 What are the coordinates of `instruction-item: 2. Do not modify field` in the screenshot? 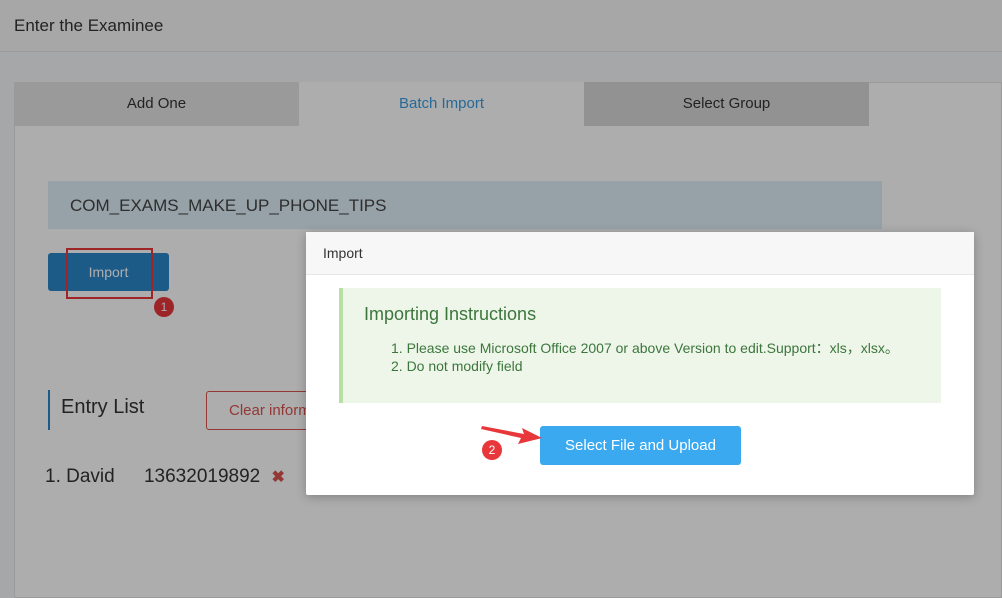 It's located at (457, 366).